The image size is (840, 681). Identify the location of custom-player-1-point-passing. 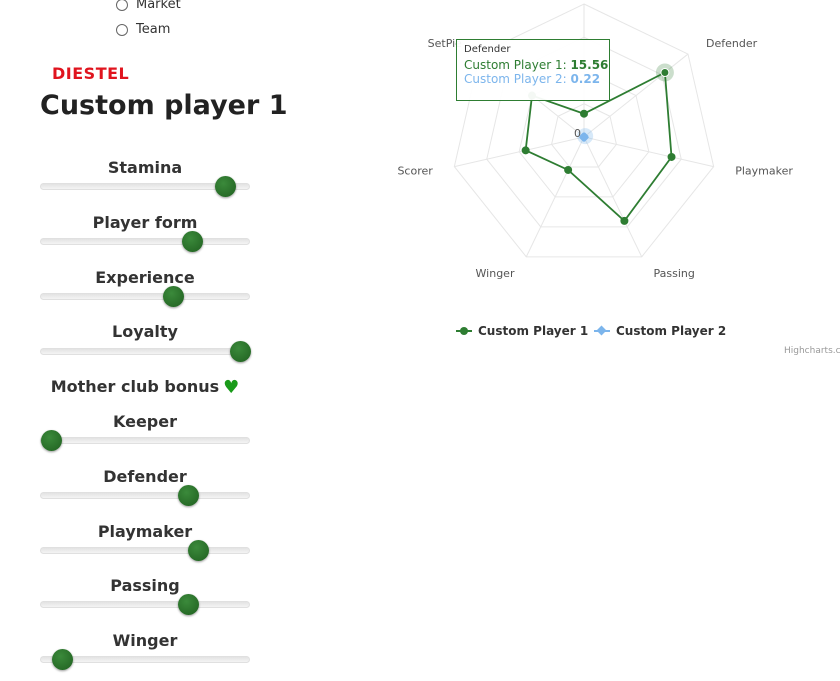
(624, 220).